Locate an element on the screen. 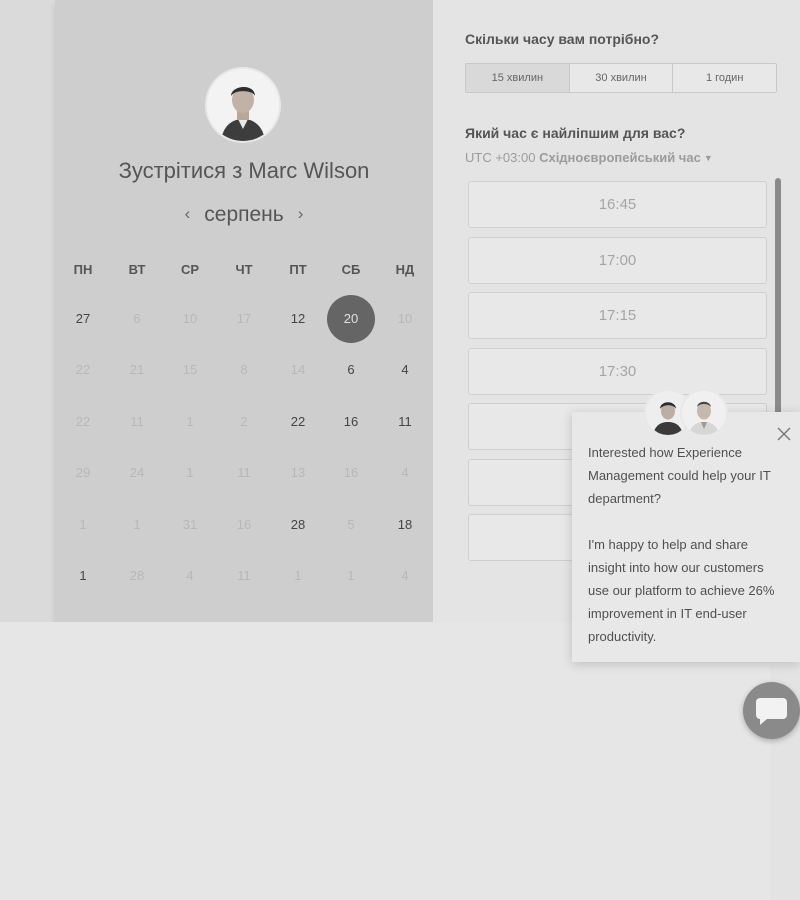  calendar-day: 14 is located at coordinates (298, 369).